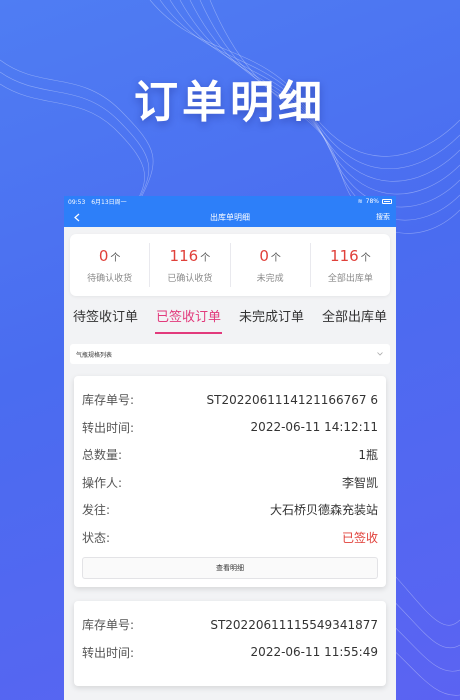  I want to click on tab-all-outbound: 全部出库单, so click(354, 319).